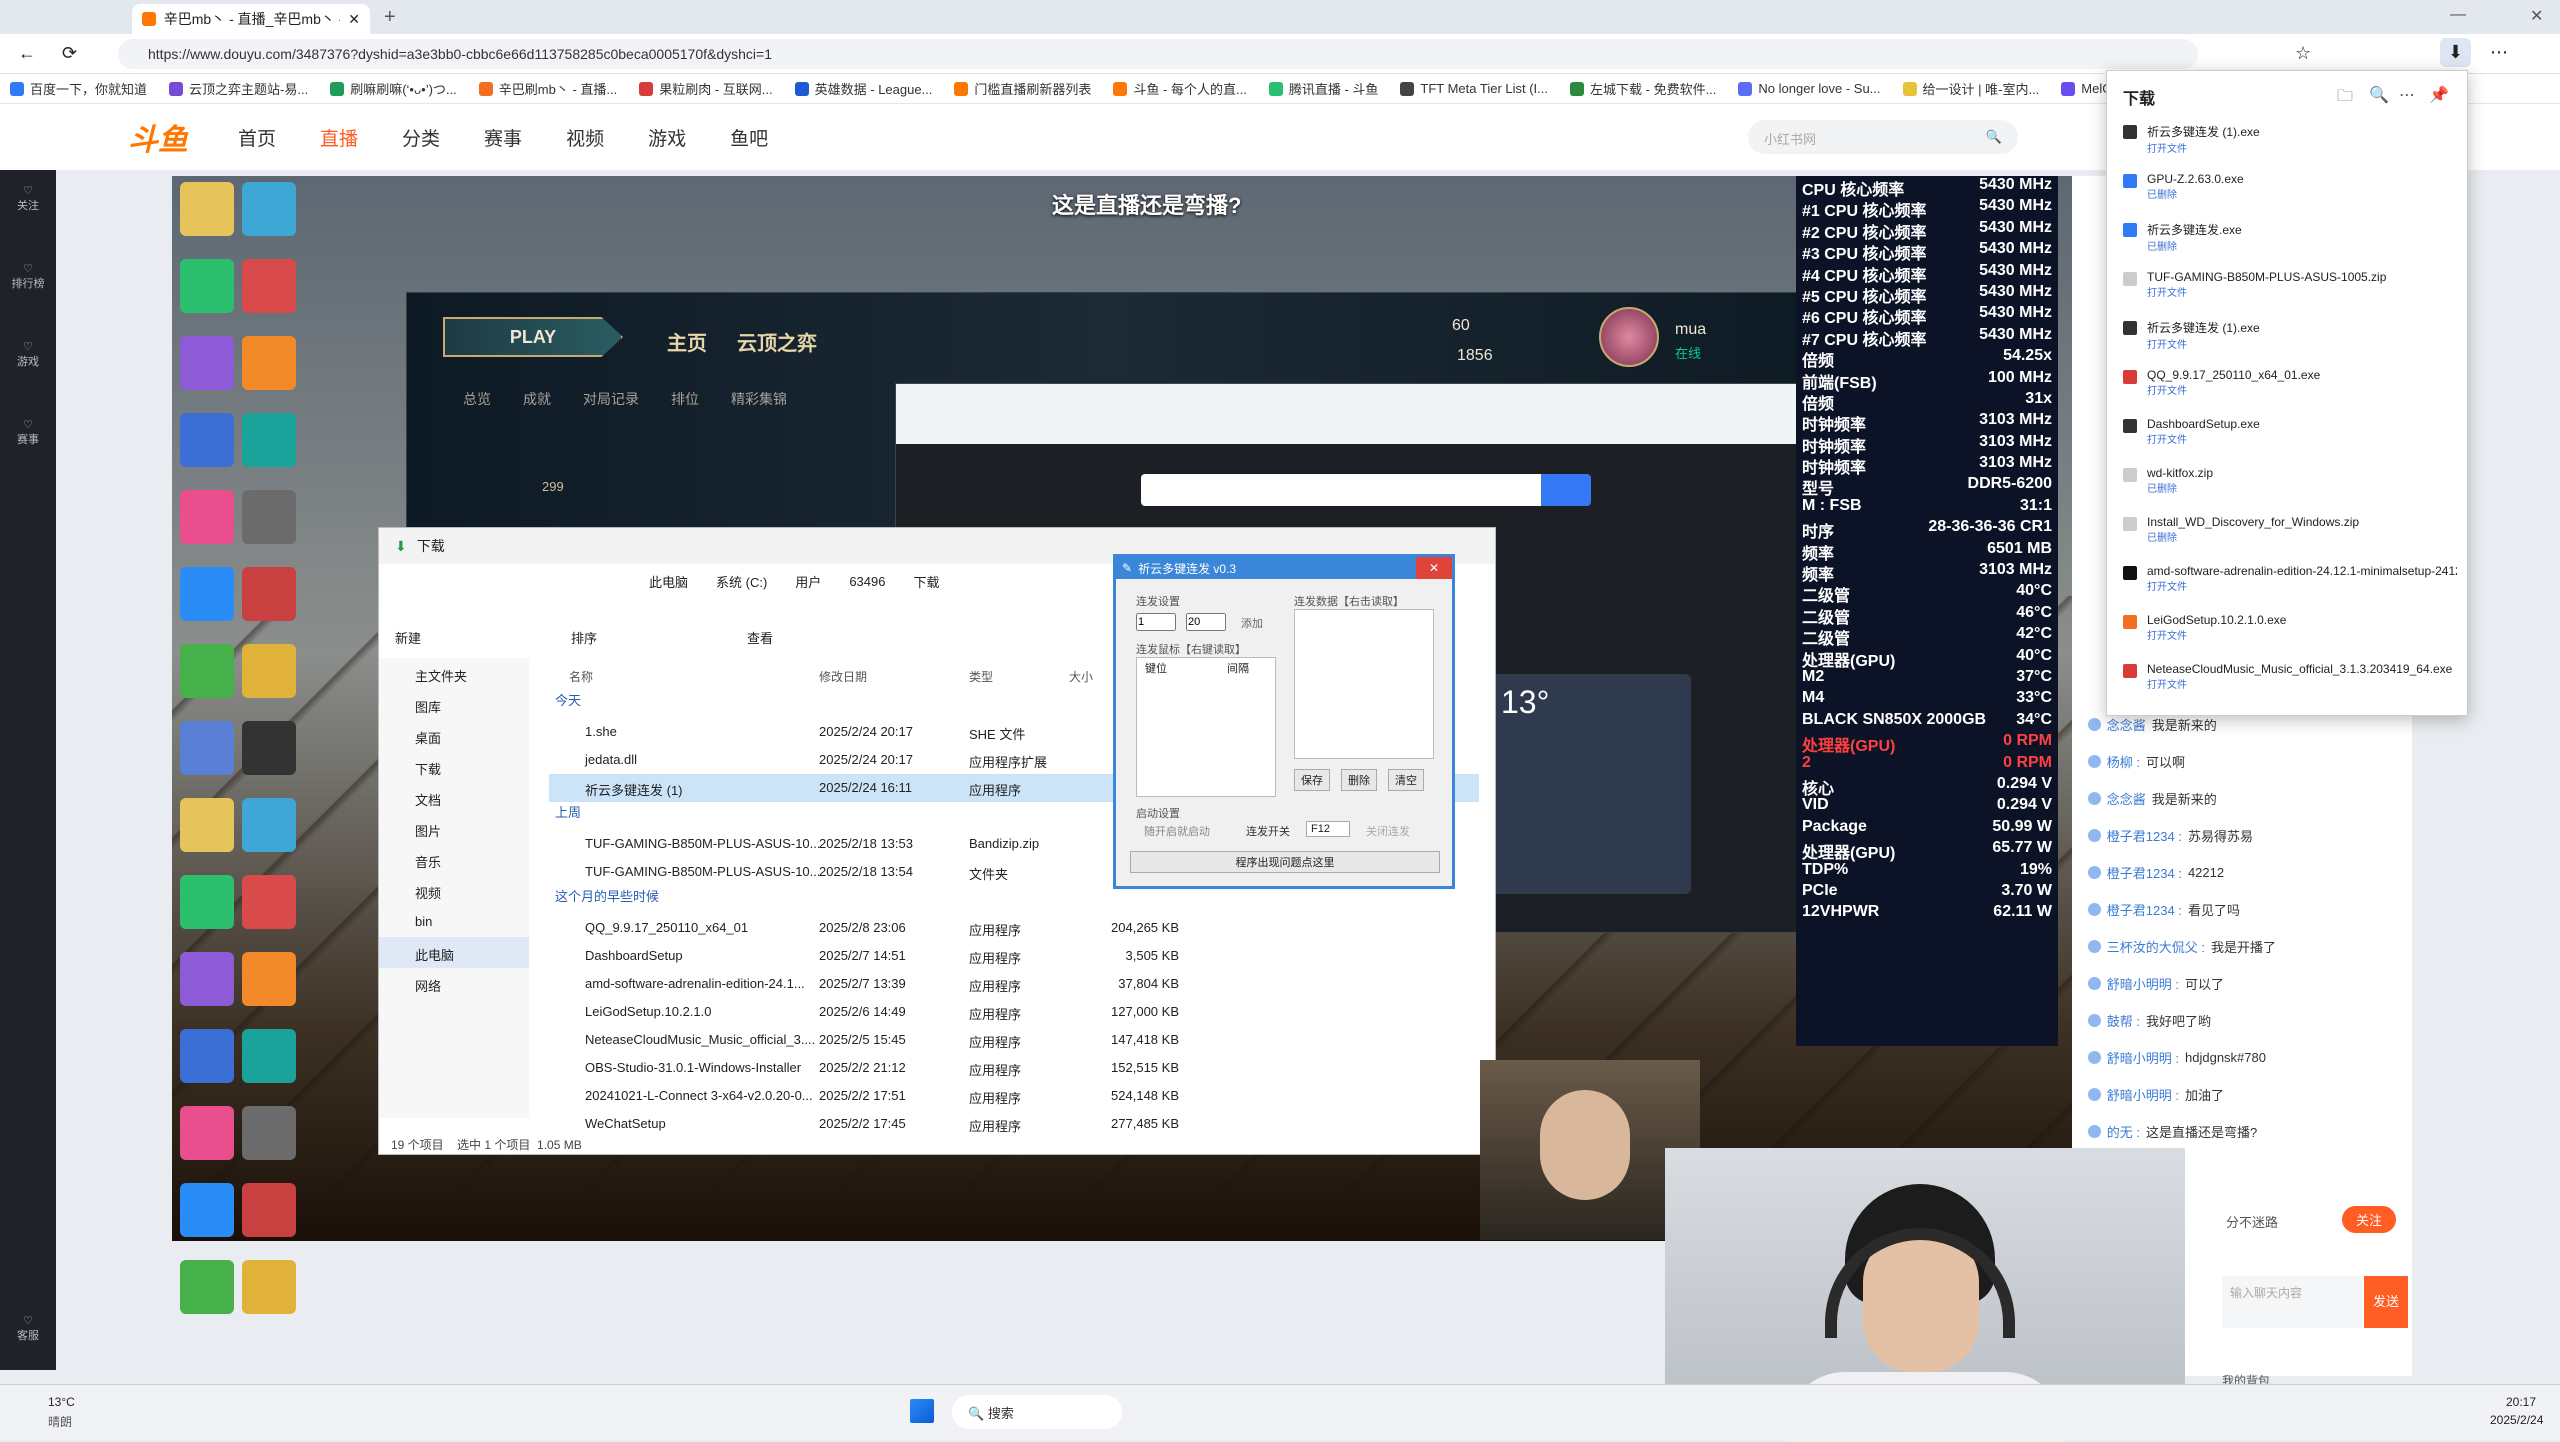  I want to click on rail-item: ♡ 赛事, so click(28, 443).